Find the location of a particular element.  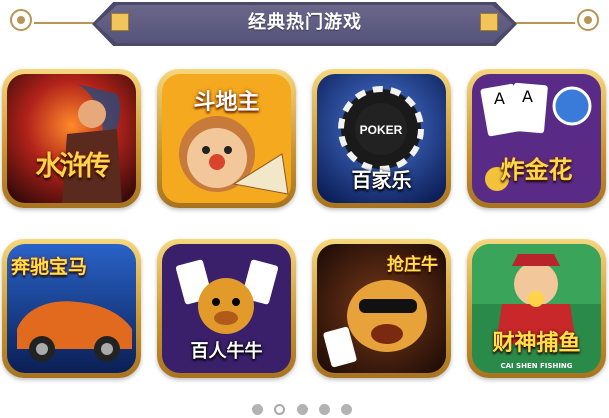

section-title: 经典热门游戏 is located at coordinates (305, 22).